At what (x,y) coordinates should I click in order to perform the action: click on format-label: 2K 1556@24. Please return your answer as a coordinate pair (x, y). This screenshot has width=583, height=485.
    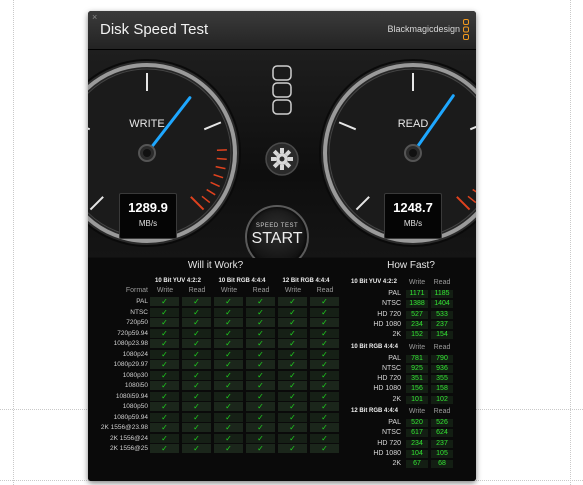
    Looking at the image, I should click on (128, 438).